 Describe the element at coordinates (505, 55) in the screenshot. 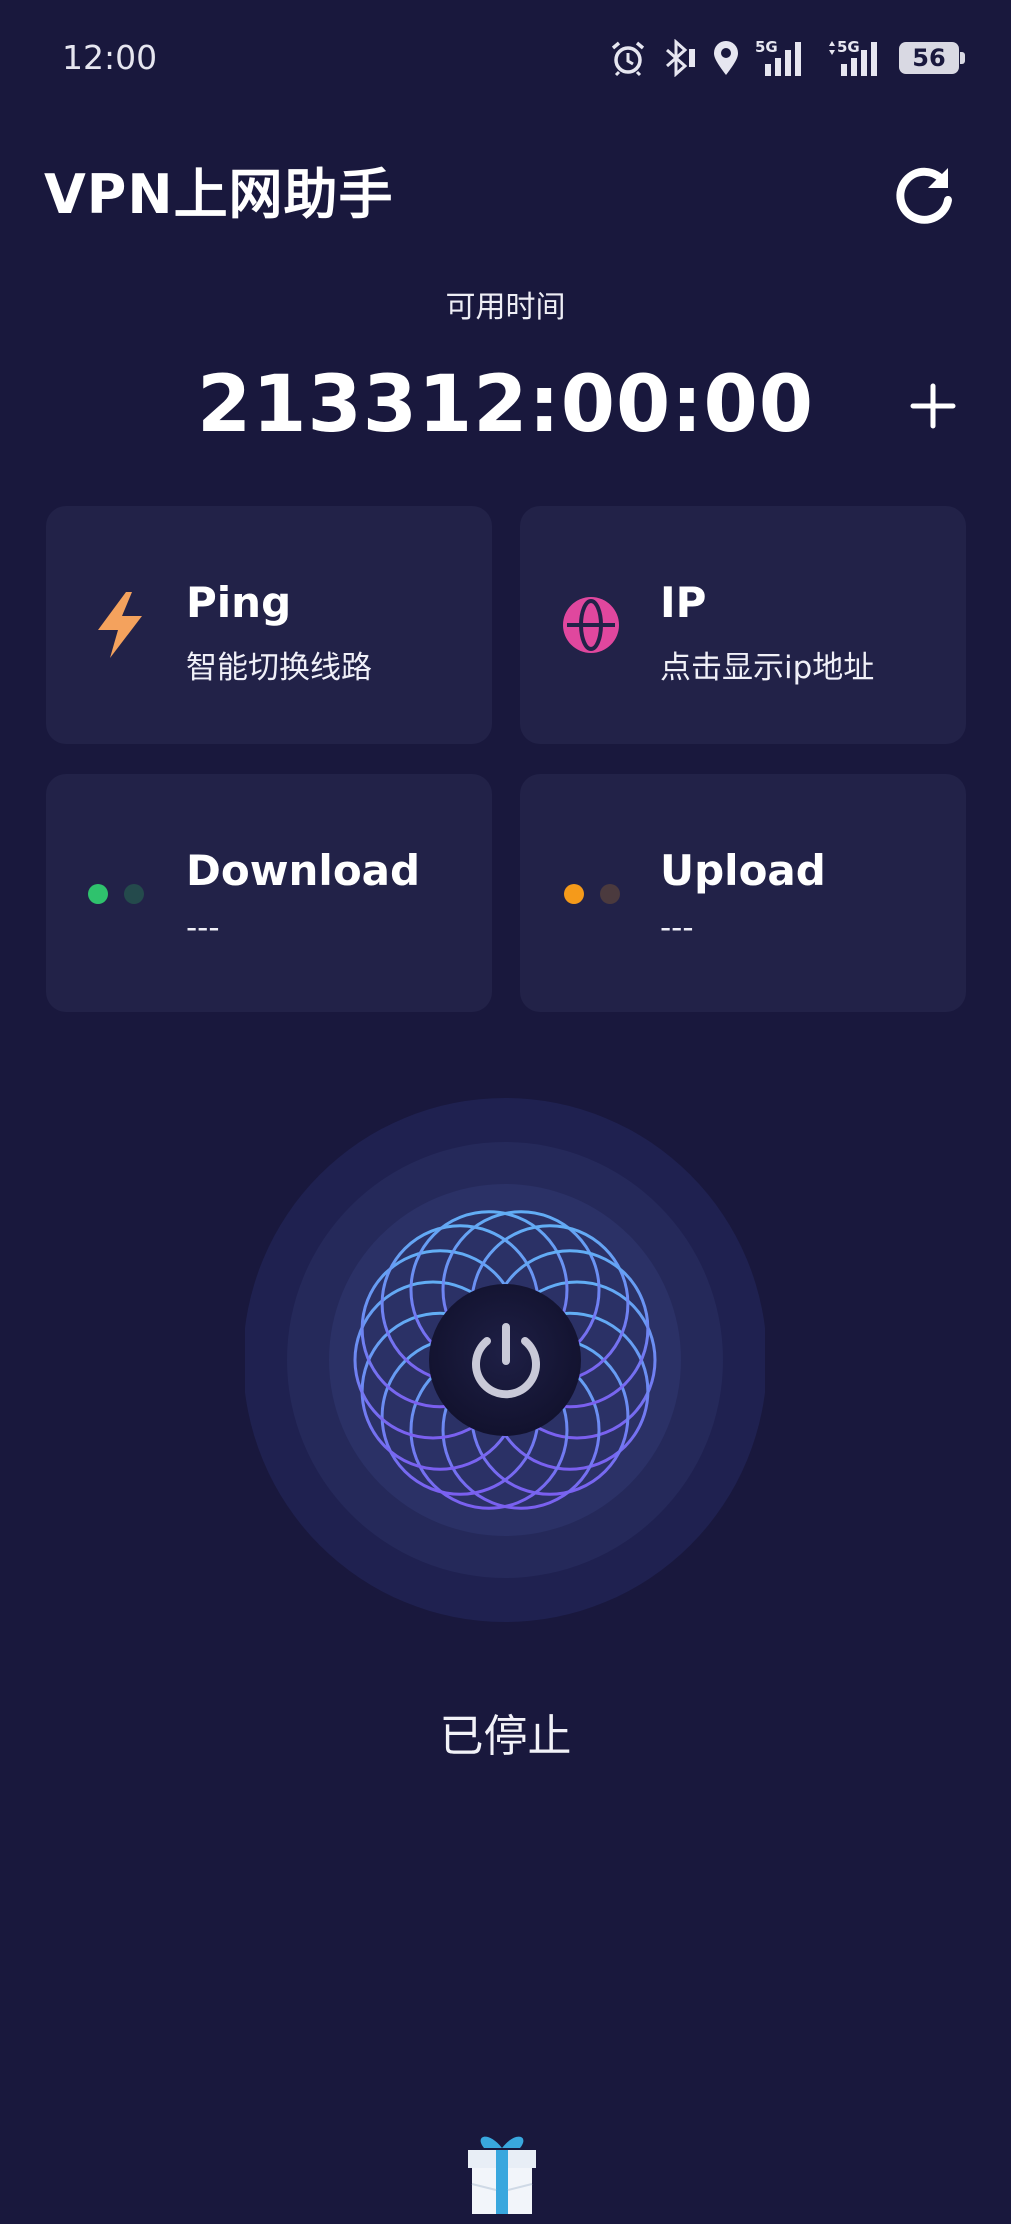

I see `status-bar: 12:00 5G 5G 56` at that location.